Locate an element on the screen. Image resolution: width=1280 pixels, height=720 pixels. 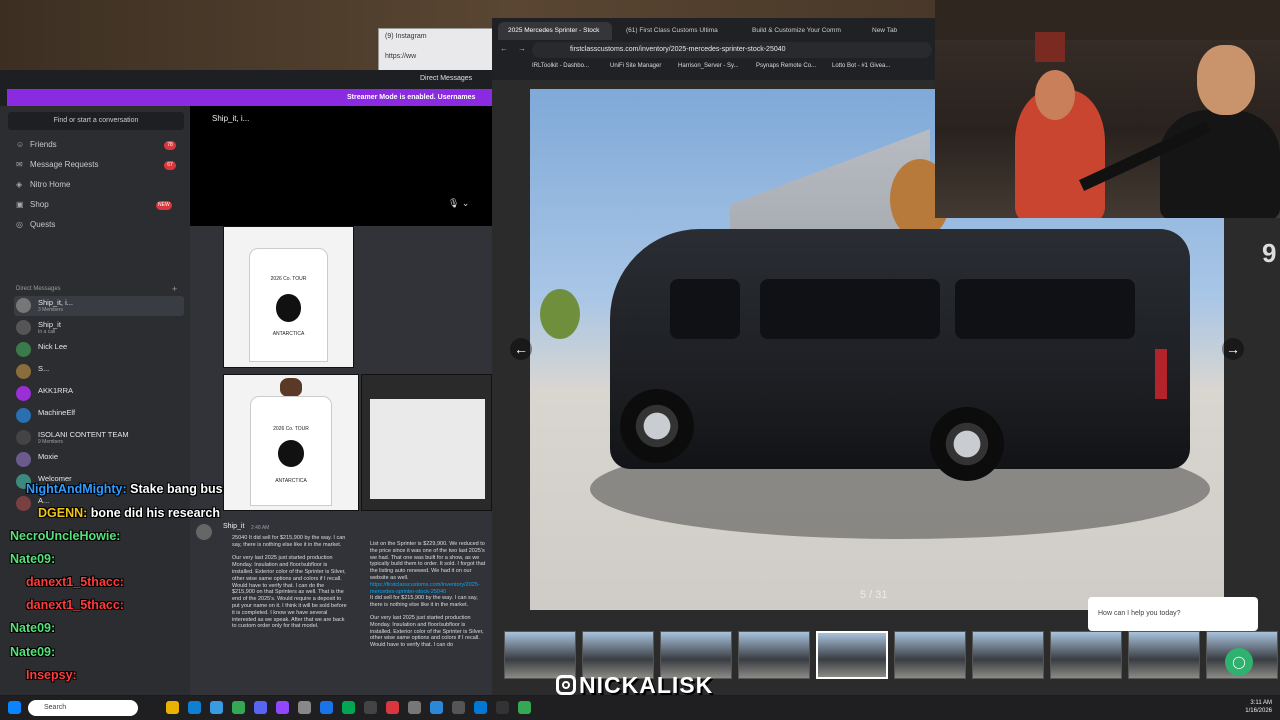
shop-new-badge: NEW is located at coordinates (164, 205).